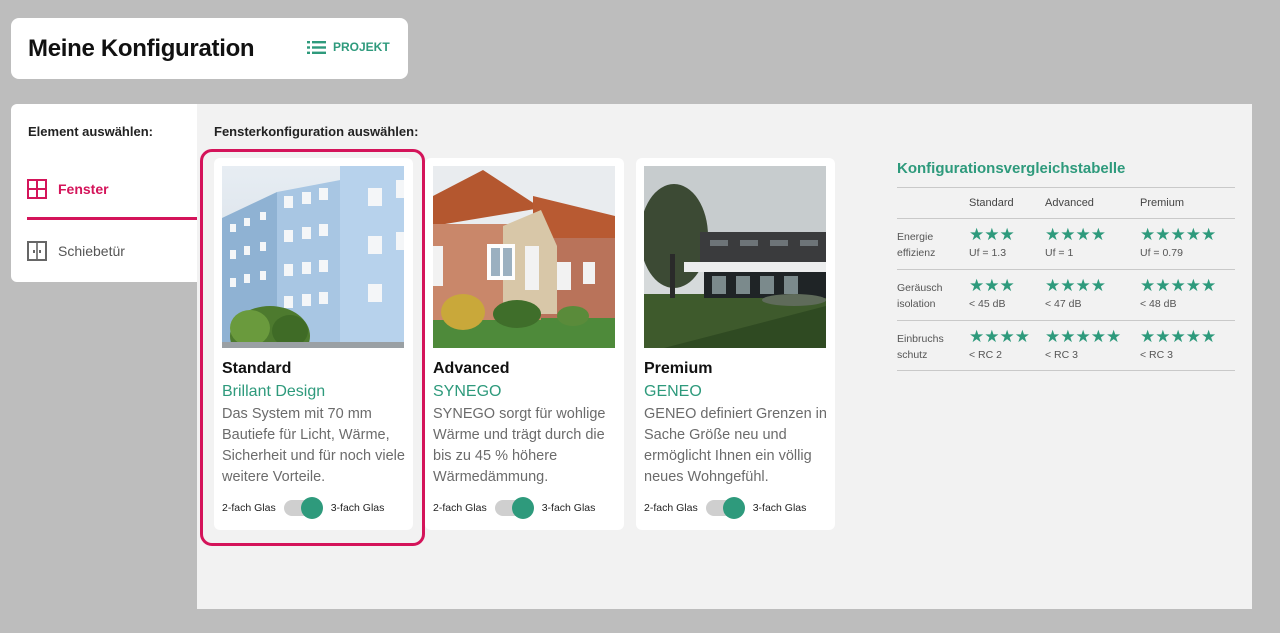 The image size is (1280, 633). I want to click on card-subtitle: GENEO, so click(673, 391).